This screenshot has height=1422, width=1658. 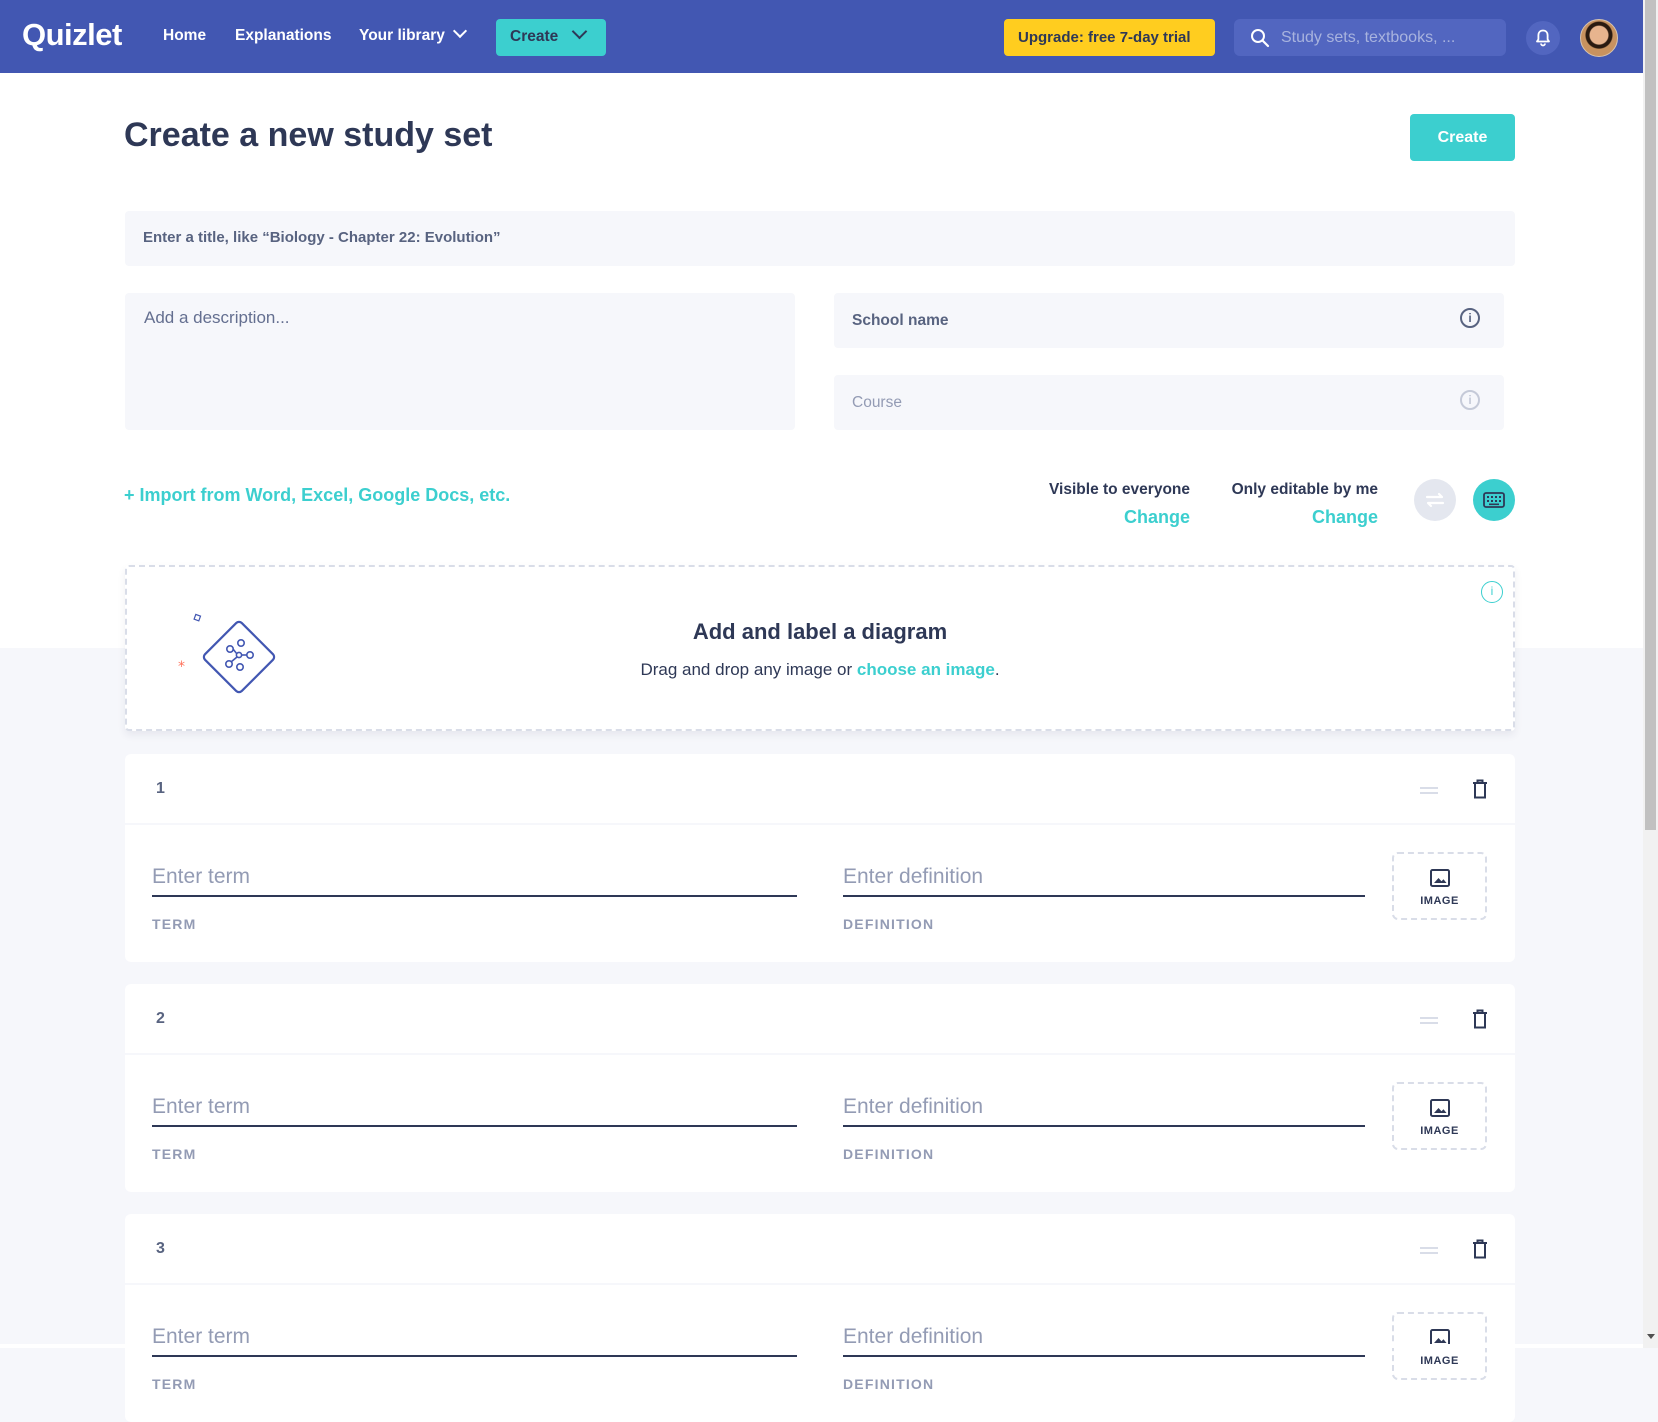 What do you see at coordinates (1169, 320) in the screenshot?
I see `school-name-input: School name i` at bounding box center [1169, 320].